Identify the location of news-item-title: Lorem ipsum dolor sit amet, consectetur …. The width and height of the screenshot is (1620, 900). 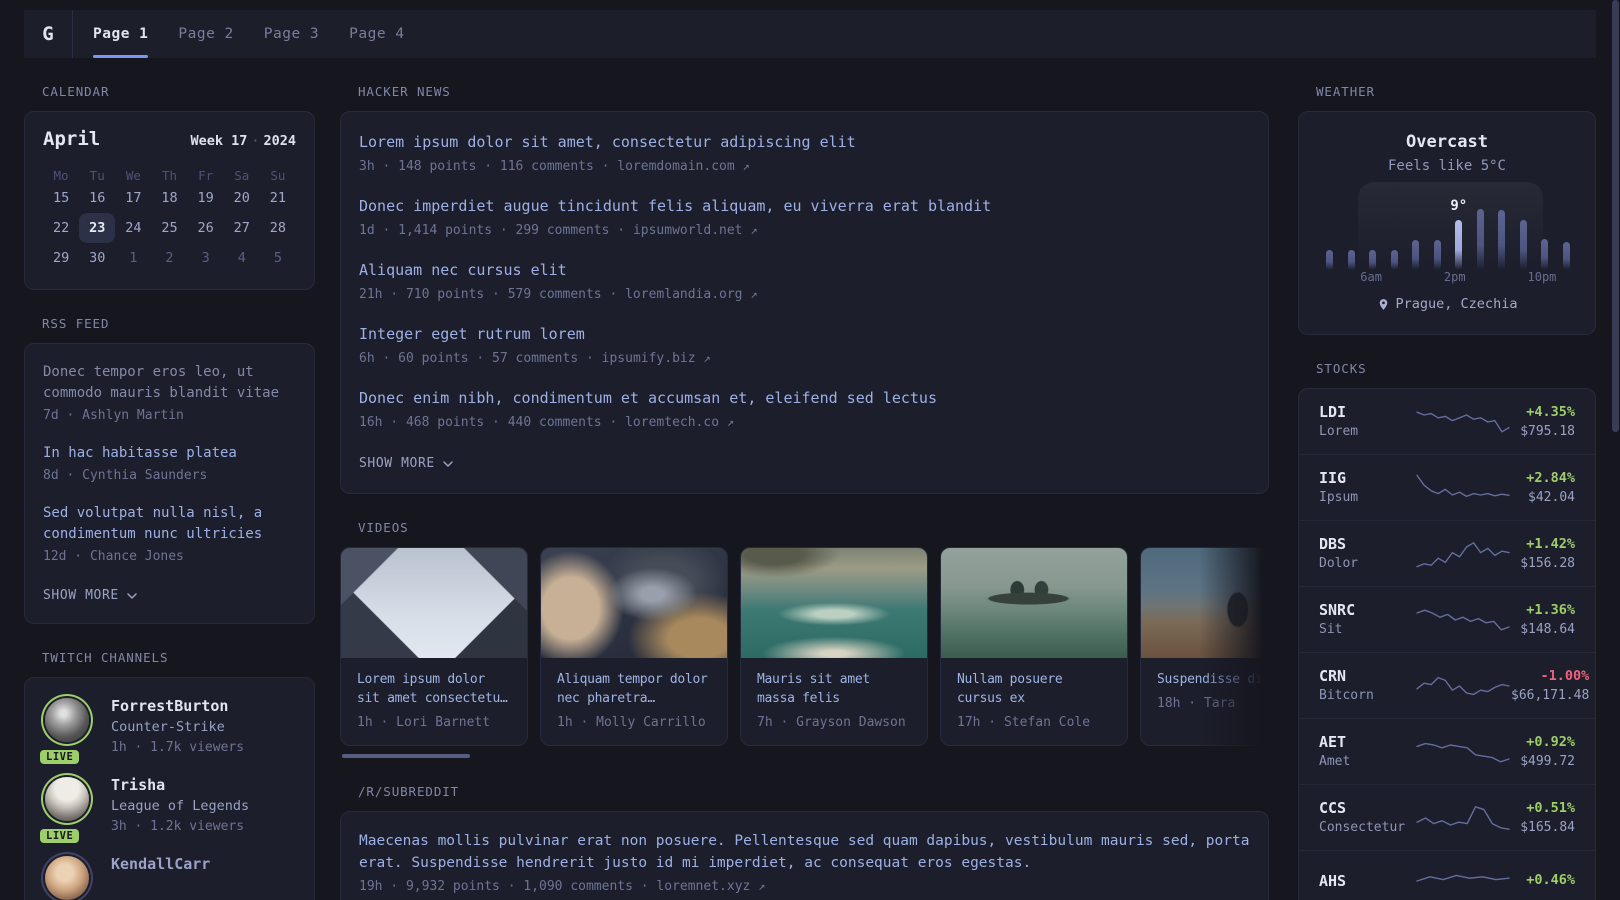
(804, 142).